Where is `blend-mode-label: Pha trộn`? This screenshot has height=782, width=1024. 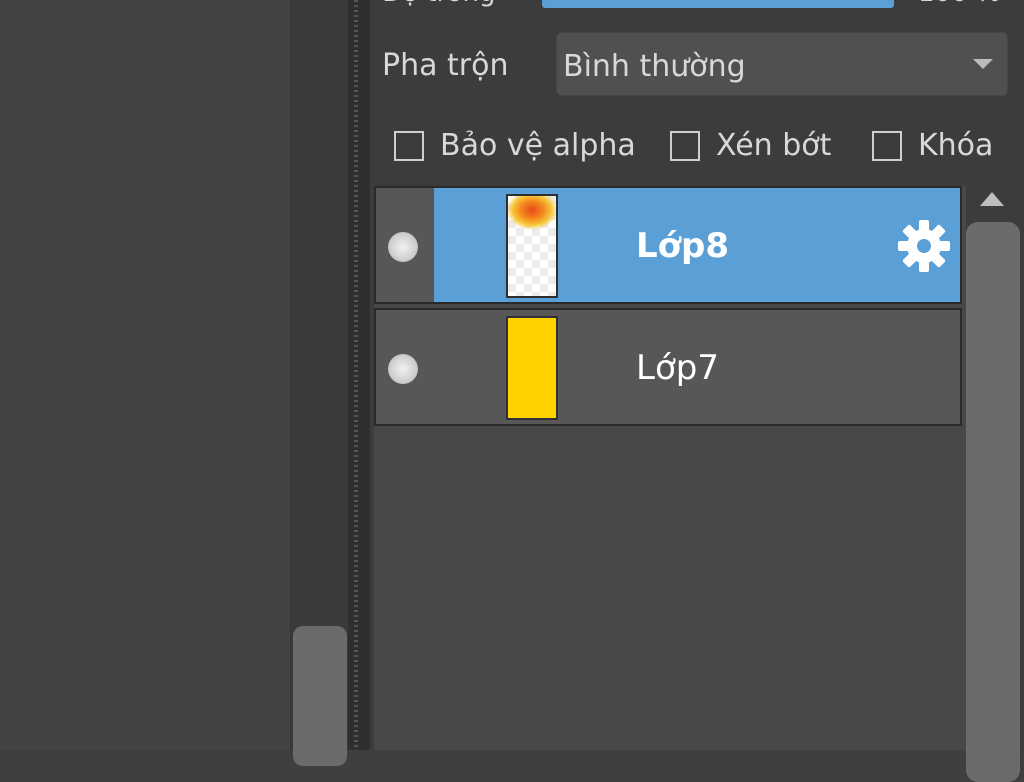 blend-mode-label: Pha trộn is located at coordinates (445, 65).